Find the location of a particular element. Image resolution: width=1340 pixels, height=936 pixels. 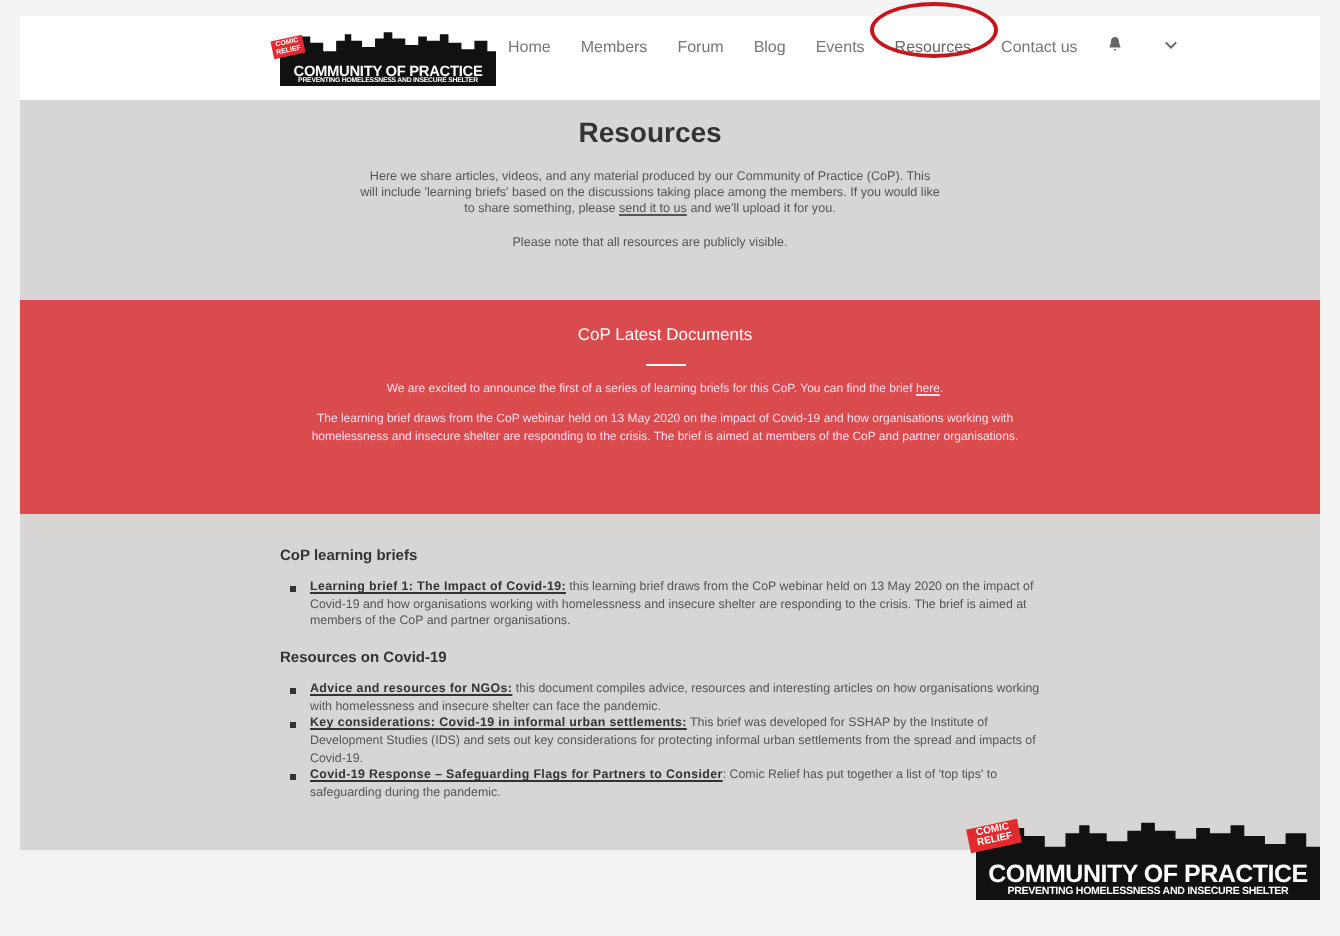

banner-title: CoP Latest Documents is located at coordinates (665, 335).